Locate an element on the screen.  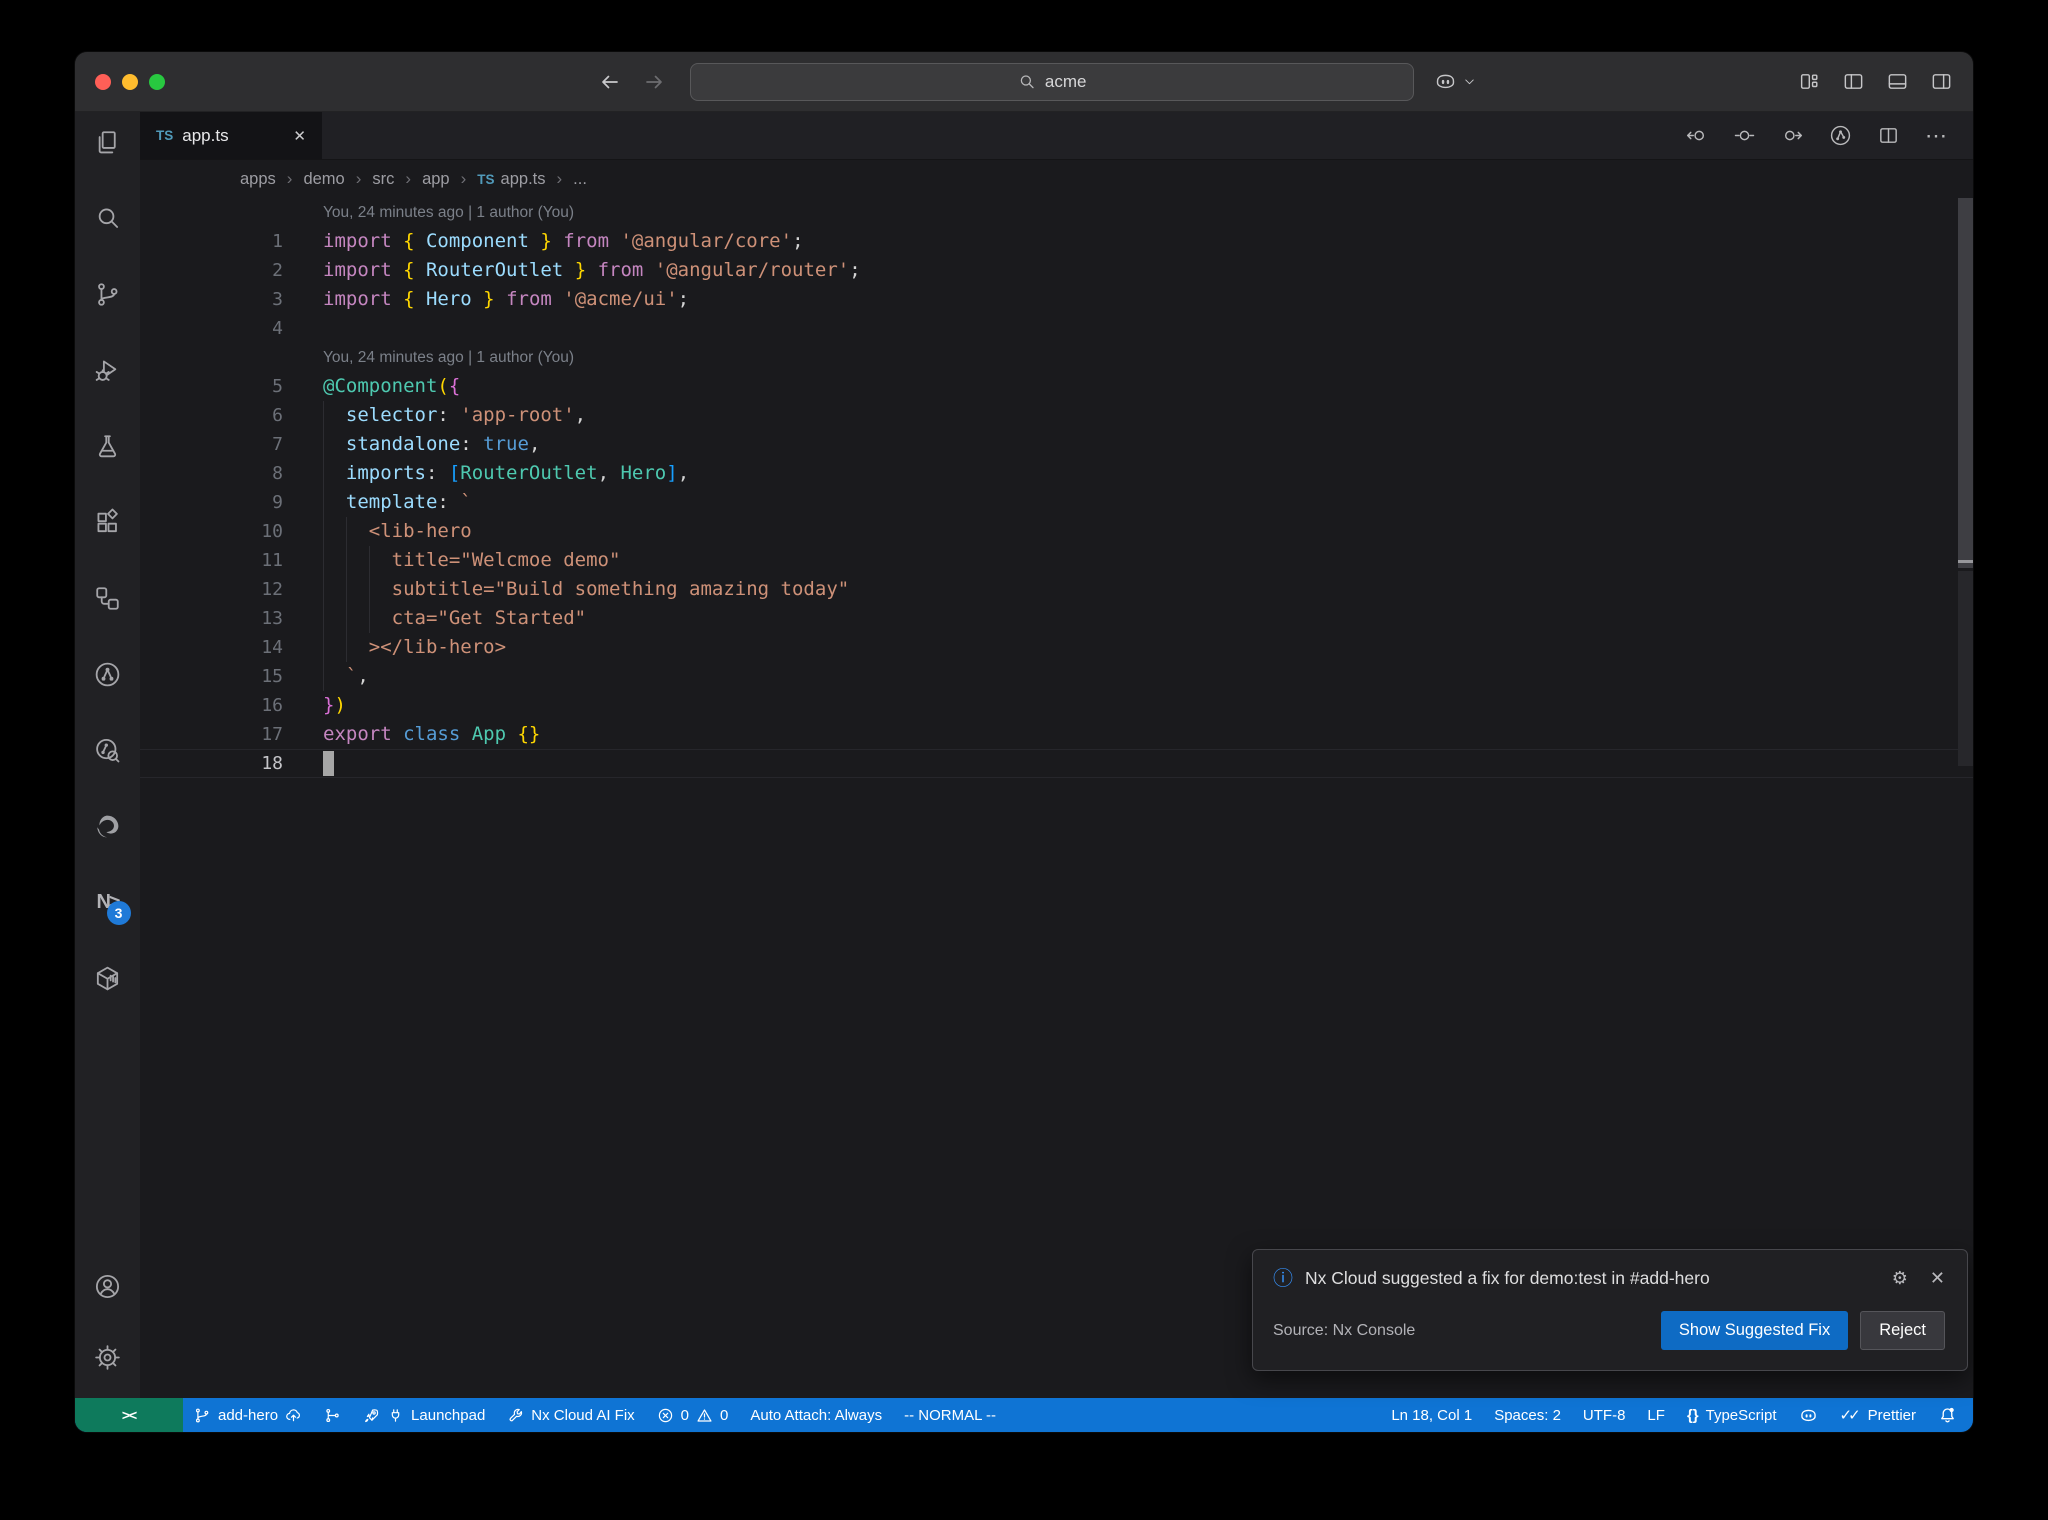
nx-cloud-fix-label: Nx Cloud AI Fix is located at coordinates (583, 1415).